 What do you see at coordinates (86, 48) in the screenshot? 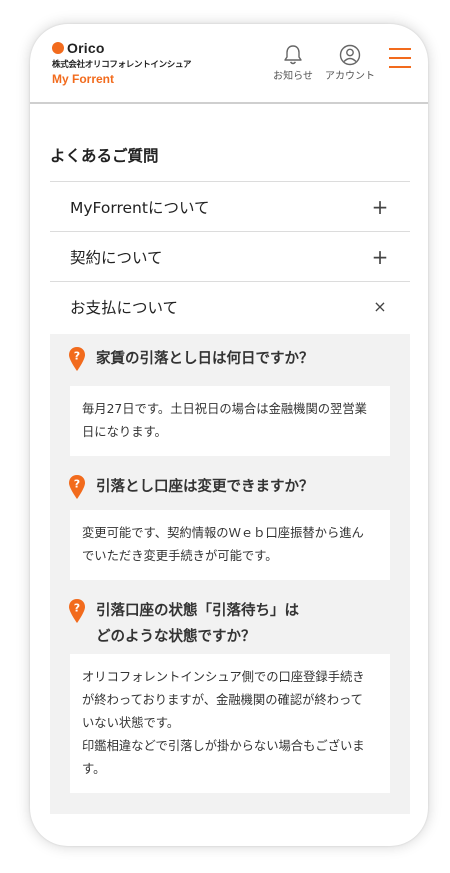
I see `brand-name: Orico` at bounding box center [86, 48].